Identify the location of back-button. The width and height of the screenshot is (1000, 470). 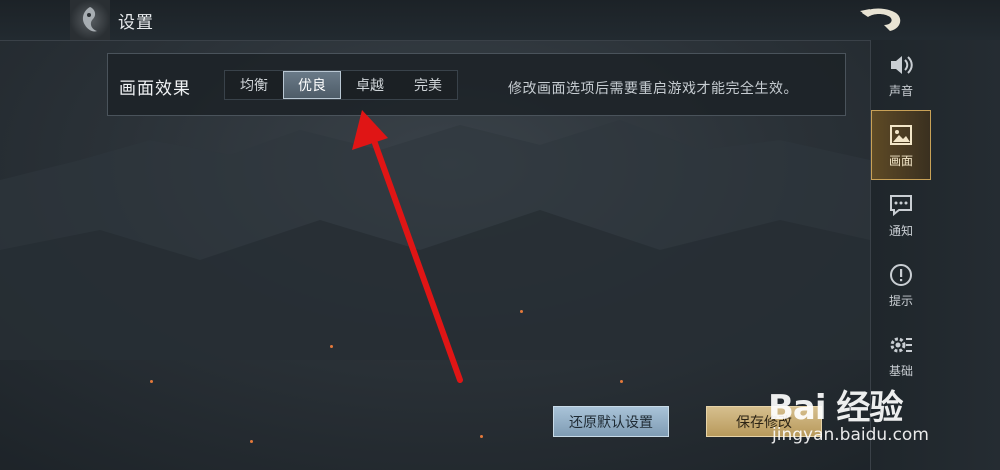
(90, 20).